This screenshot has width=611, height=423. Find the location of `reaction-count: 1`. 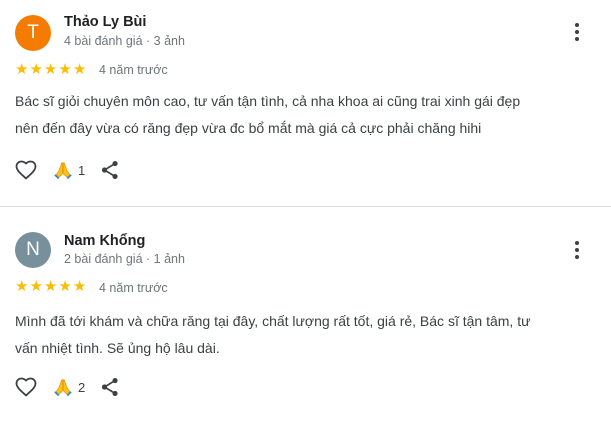

reaction-count: 1 is located at coordinates (82, 170).